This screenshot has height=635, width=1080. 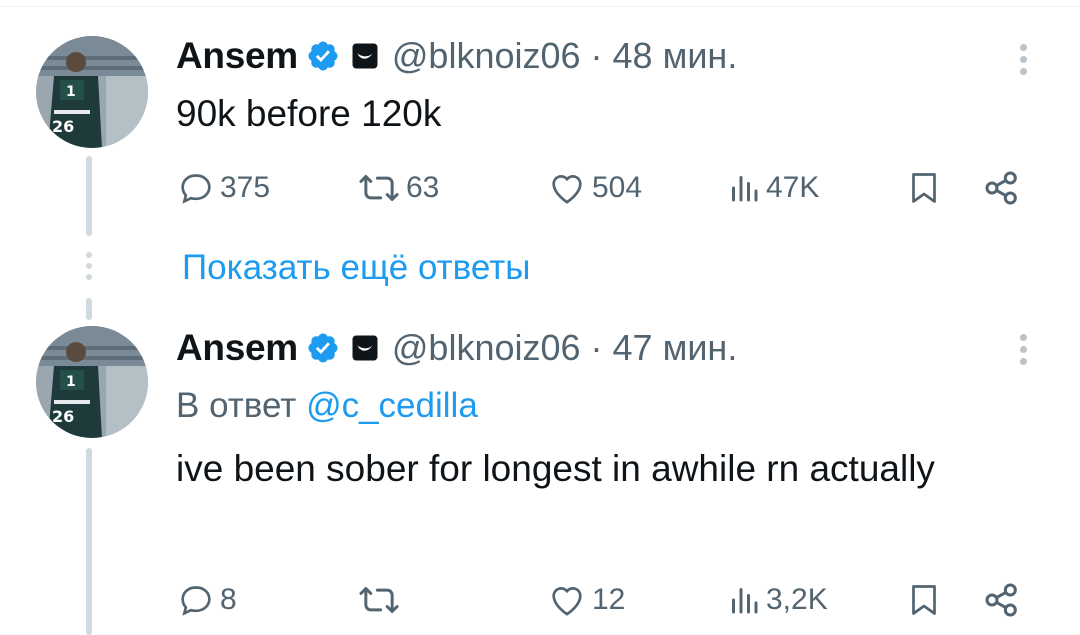 I want to click on views-button: 3,2K, so click(x=777, y=600).